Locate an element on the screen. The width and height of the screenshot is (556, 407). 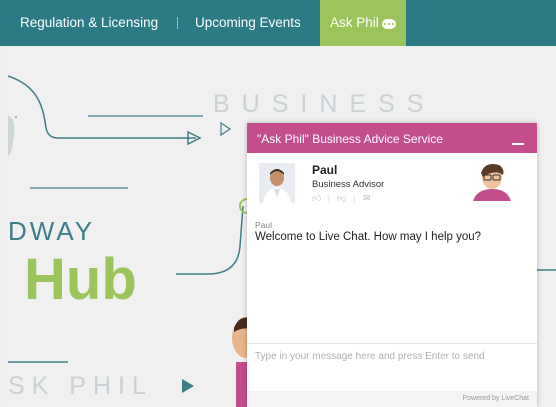
agent-role: Business Advisor is located at coordinates (348, 184).